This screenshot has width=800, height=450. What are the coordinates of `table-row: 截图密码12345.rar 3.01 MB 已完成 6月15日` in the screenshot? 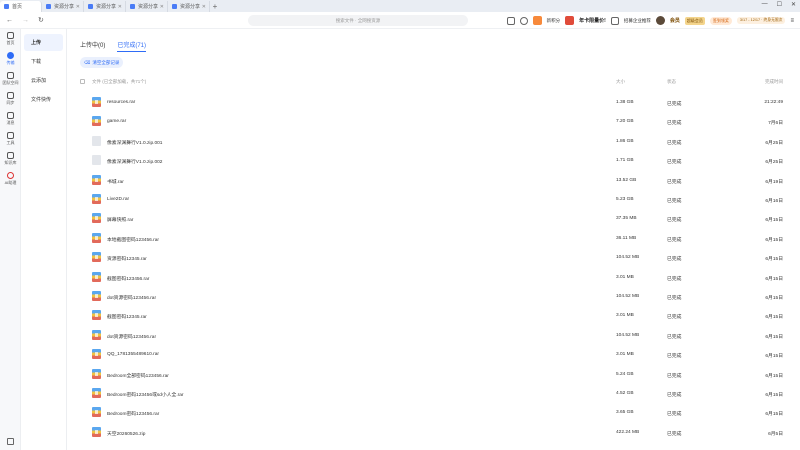 It's located at (431, 315).